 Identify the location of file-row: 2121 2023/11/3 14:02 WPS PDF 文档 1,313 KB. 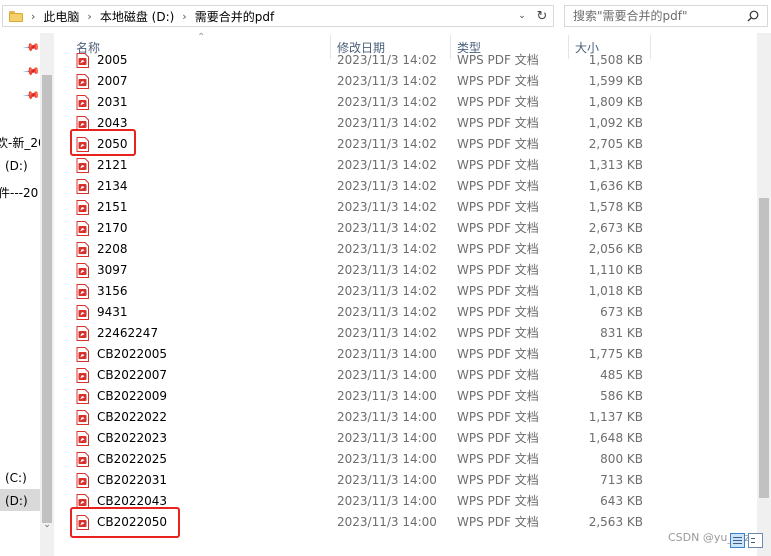
(405, 165).